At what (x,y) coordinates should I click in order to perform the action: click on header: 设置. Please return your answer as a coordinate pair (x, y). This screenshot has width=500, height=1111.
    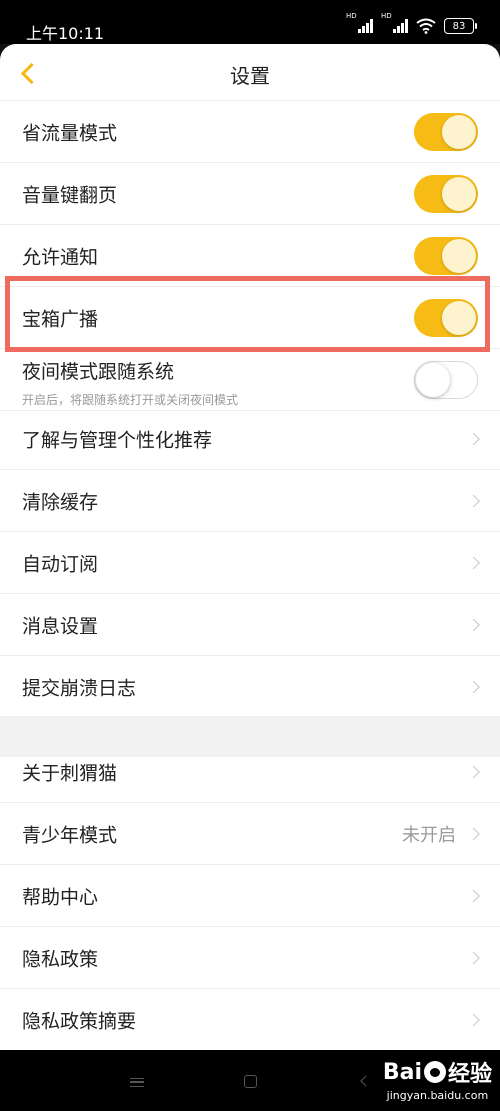
    Looking at the image, I should click on (250, 72).